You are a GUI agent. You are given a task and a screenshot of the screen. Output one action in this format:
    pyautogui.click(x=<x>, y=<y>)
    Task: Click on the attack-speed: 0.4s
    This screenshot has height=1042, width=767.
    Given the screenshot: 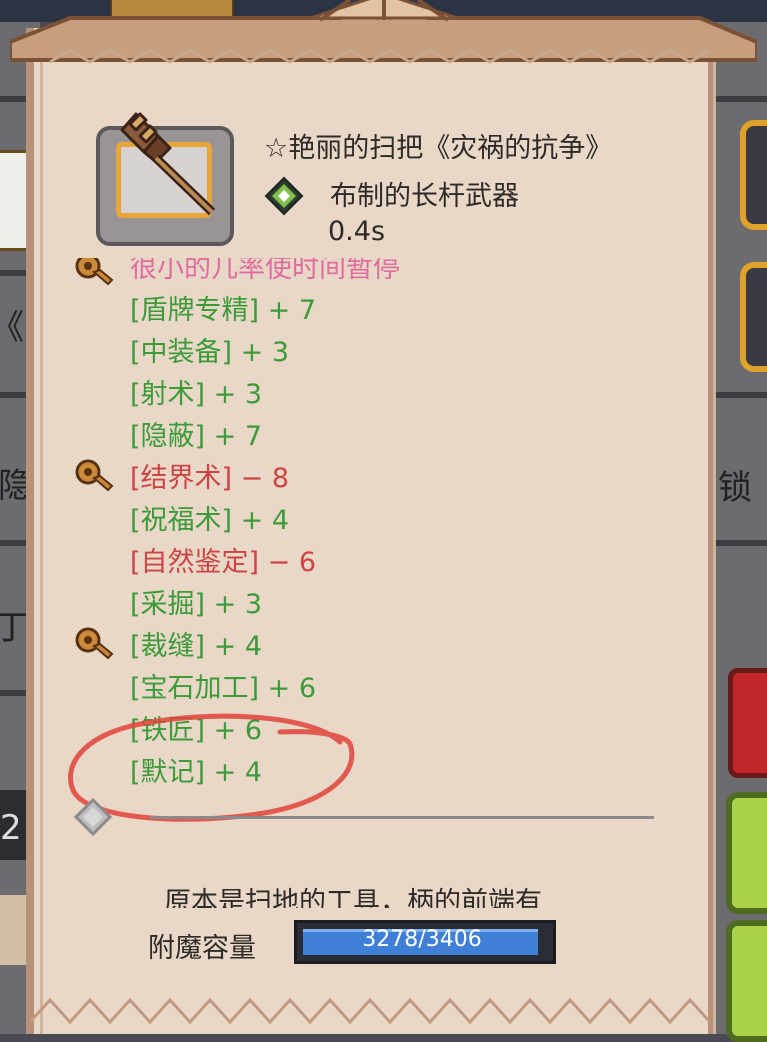 What is the action you would take?
    pyautogui.click(x=357, y=231)
    